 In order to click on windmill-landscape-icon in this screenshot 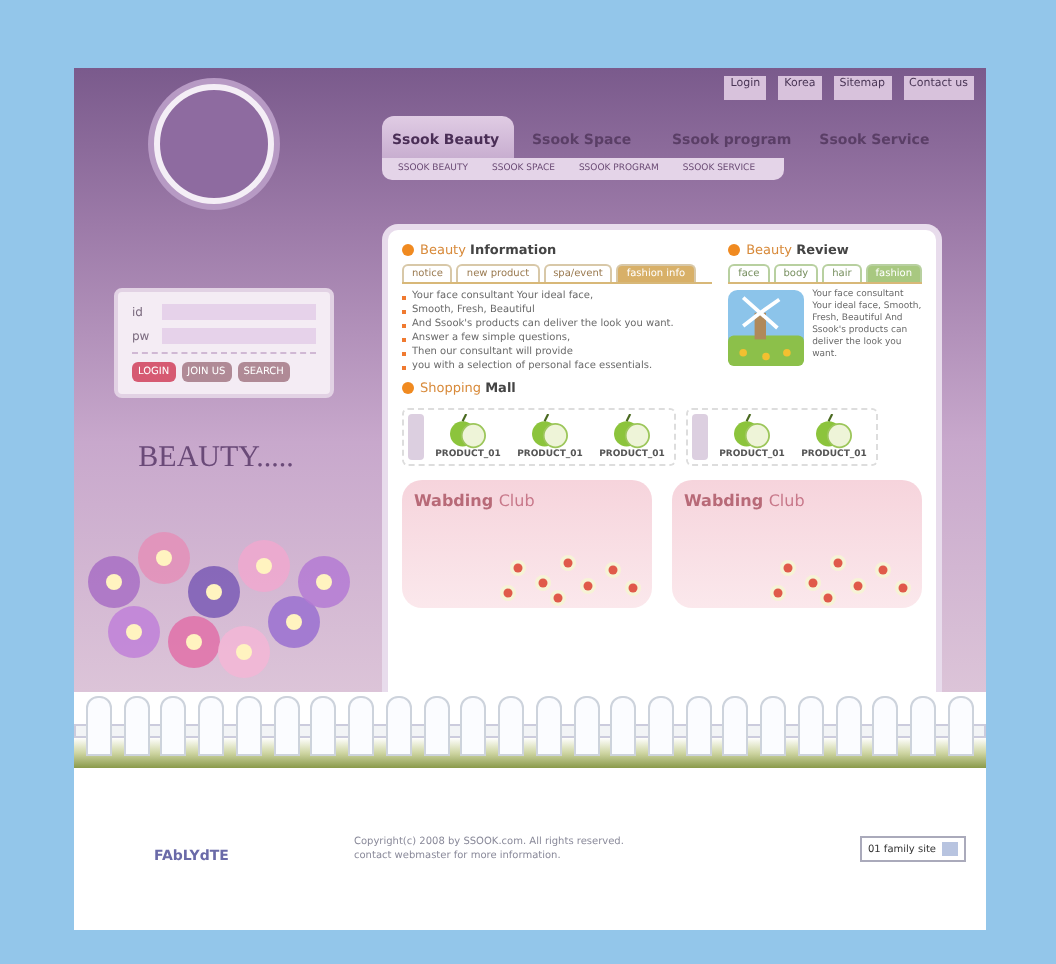, I will do `click(766, 328)`.